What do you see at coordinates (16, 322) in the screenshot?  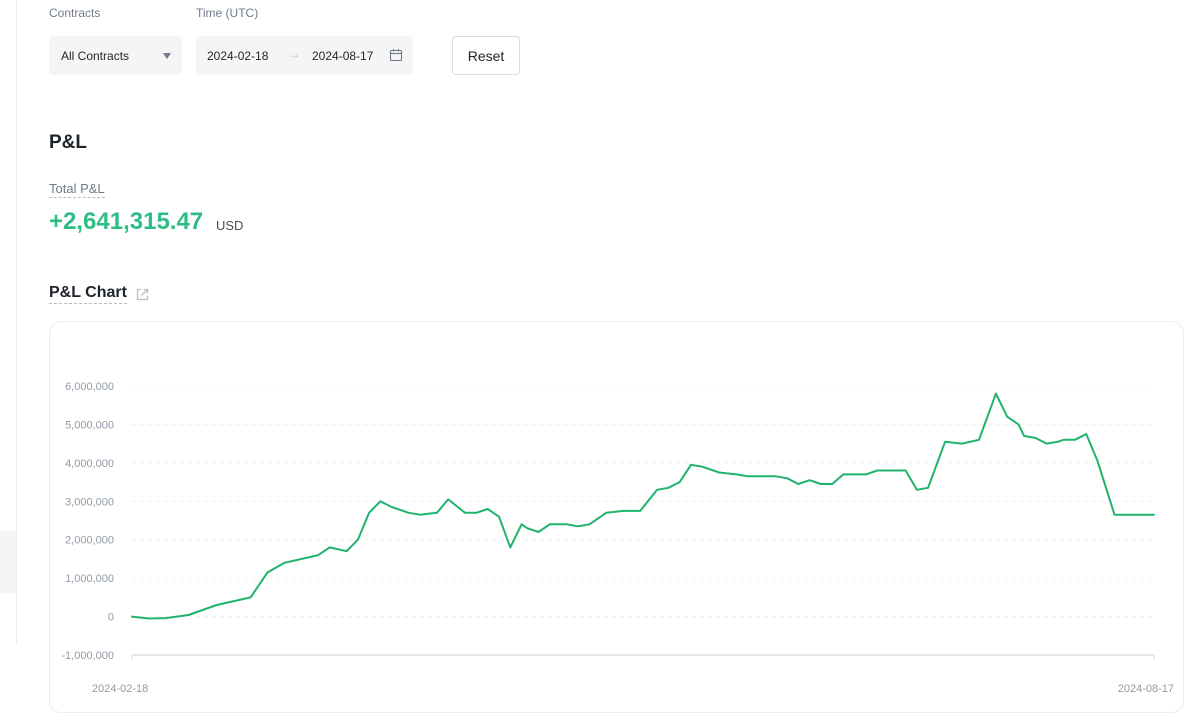 I see `left-panel-divider` at bounding box center [16, 322].